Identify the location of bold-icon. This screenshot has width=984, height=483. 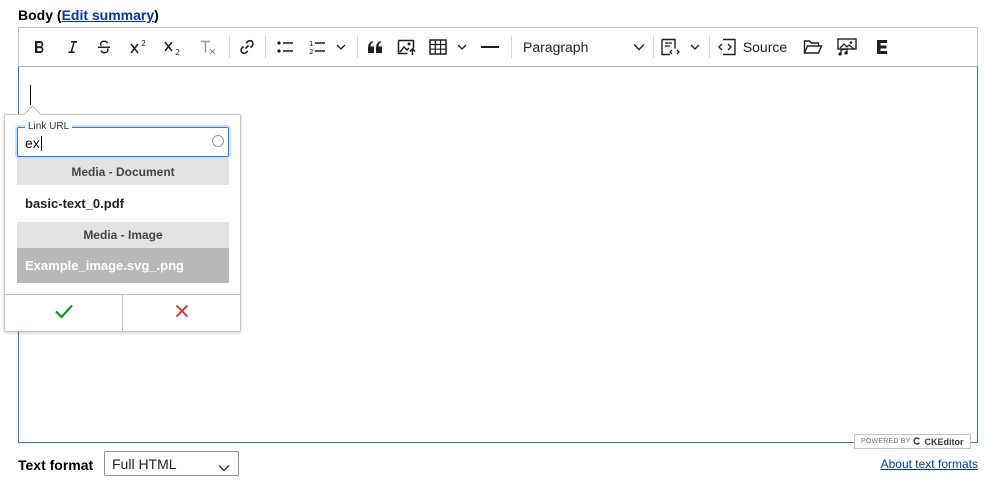
(39, 47).